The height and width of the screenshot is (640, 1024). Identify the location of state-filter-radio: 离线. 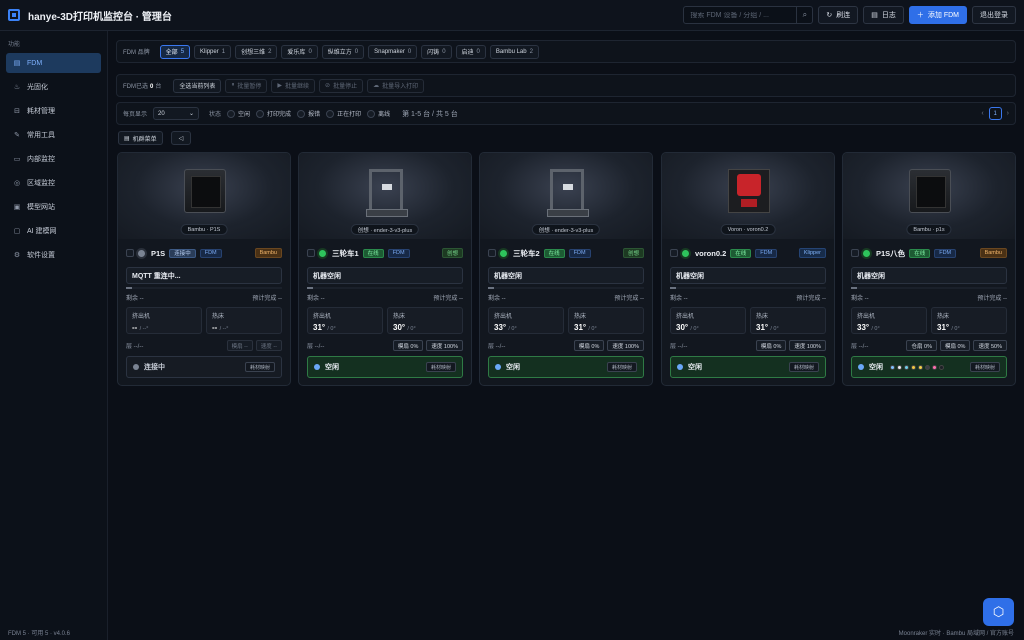
(378, 113).